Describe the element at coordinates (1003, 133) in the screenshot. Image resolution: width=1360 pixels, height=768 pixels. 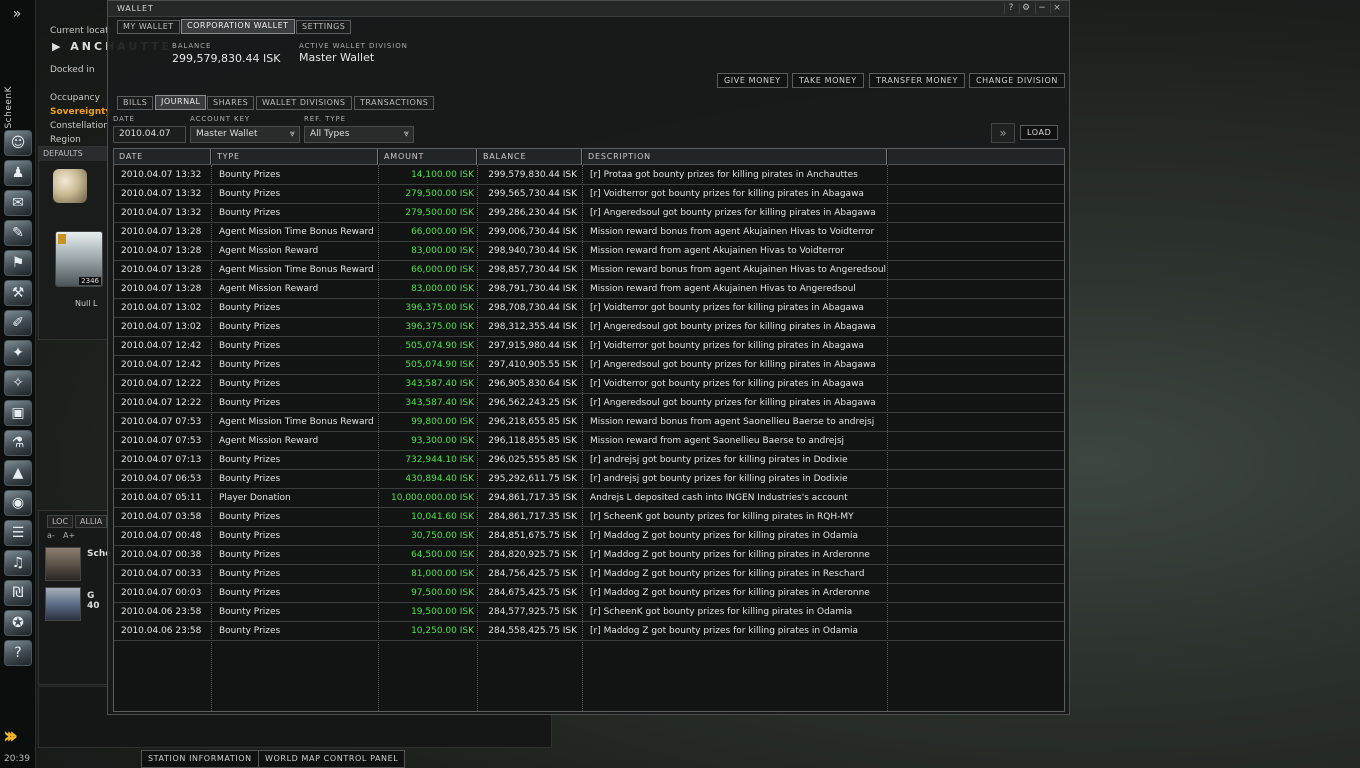
I see `expand-filters-icon: »` at that location.